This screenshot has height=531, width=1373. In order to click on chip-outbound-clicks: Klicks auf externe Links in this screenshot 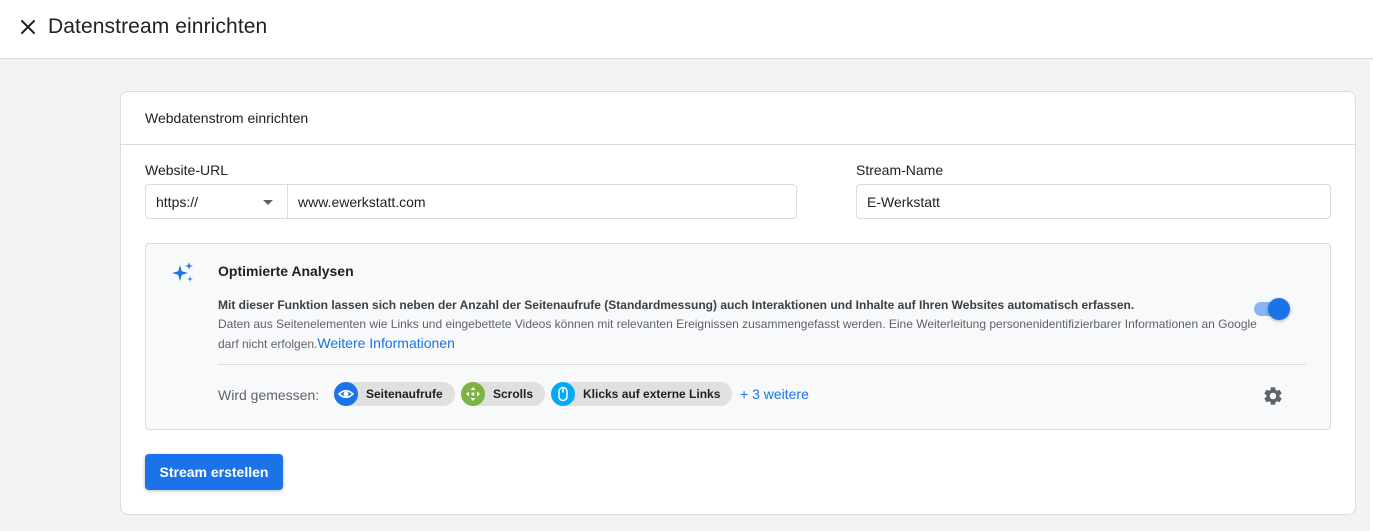, I will do `click(642, 394)`.